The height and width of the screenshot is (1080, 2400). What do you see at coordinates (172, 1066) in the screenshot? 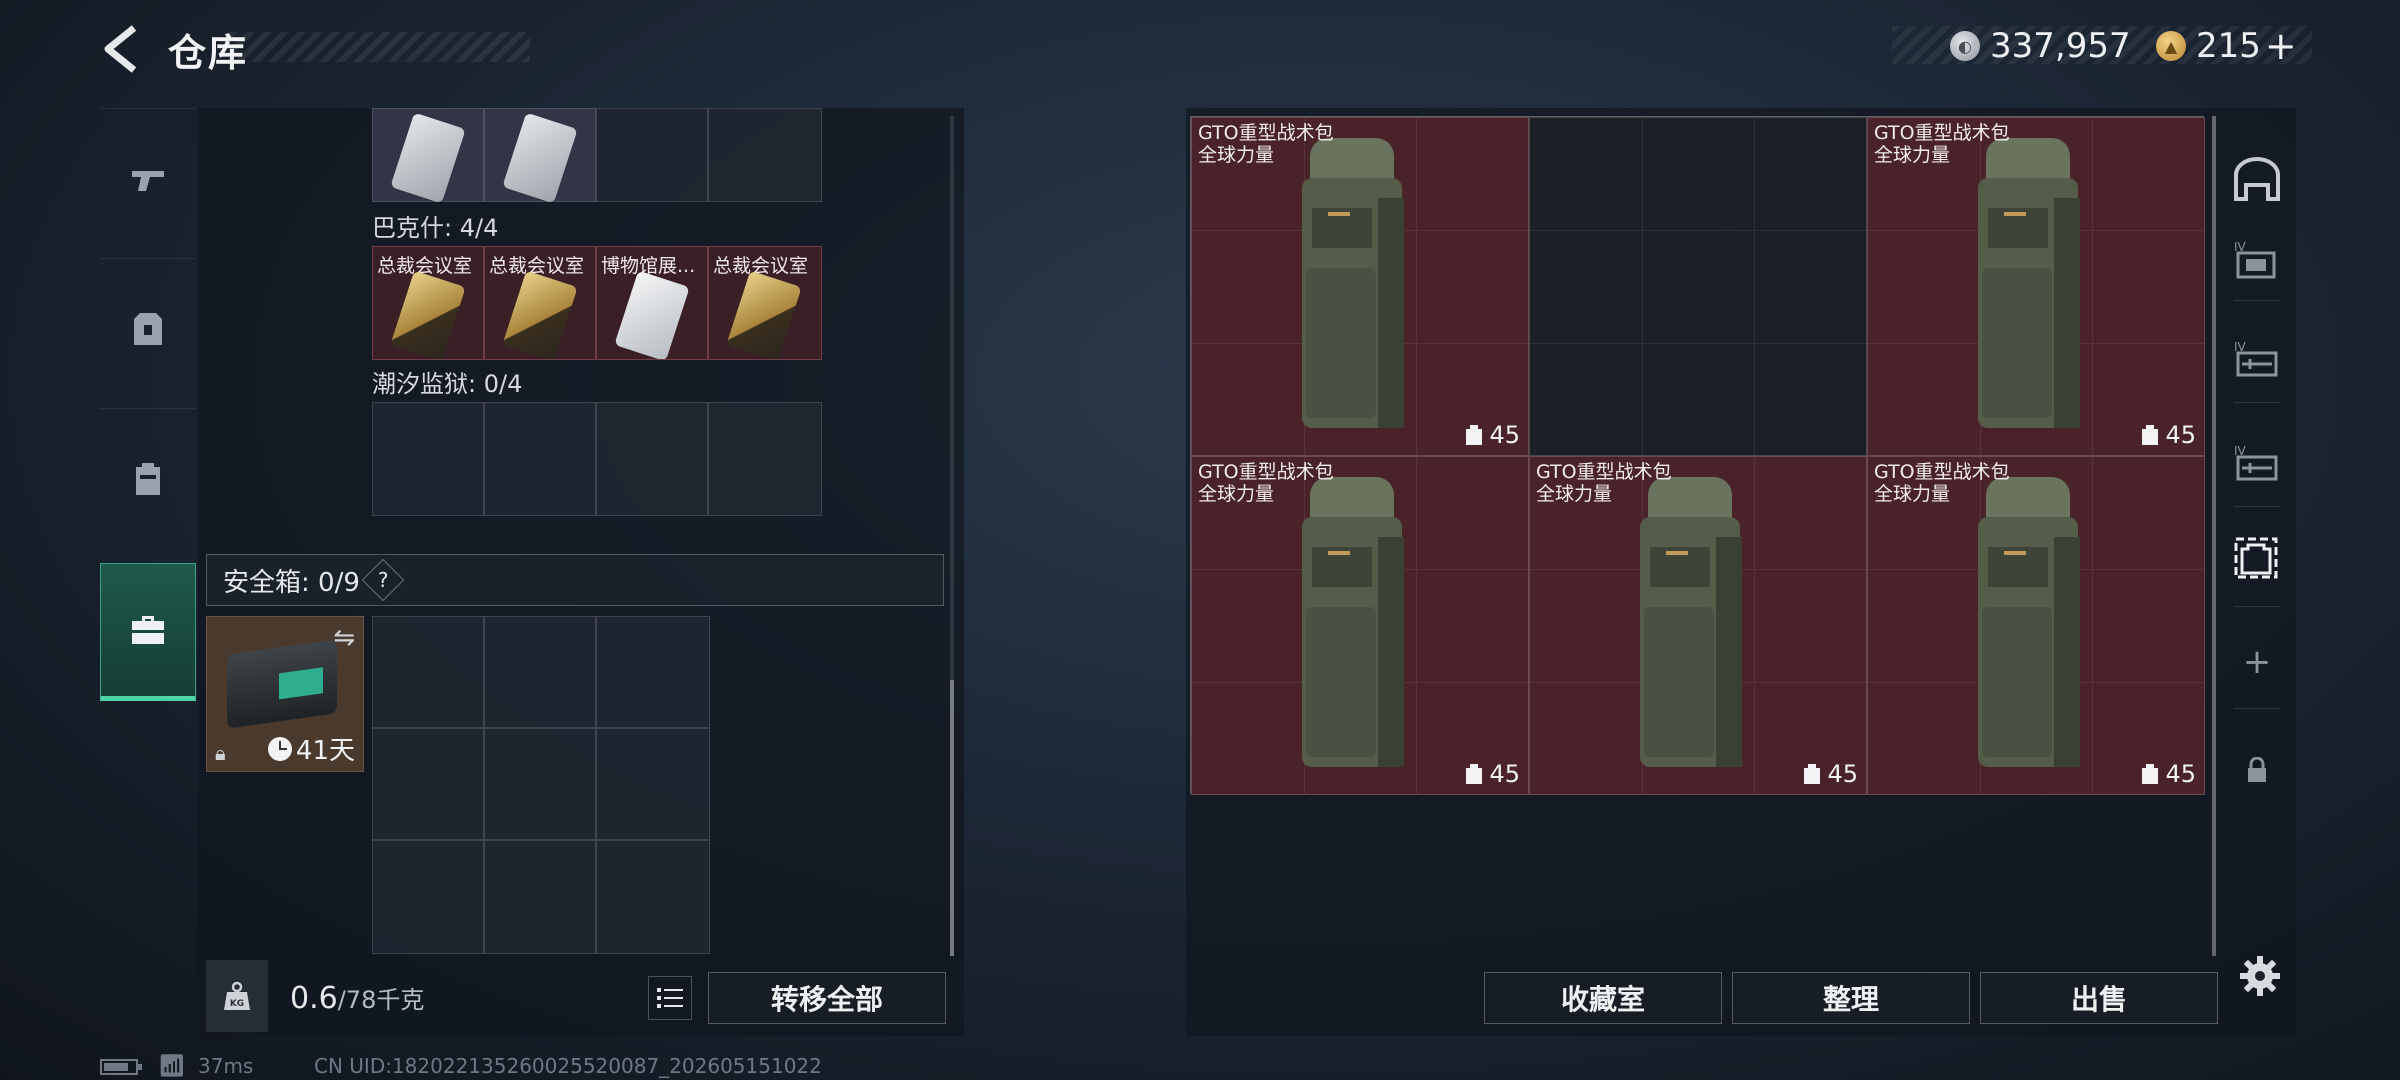
I see `wifi-icon: 📶︎` at bounding box center [172, 1066].